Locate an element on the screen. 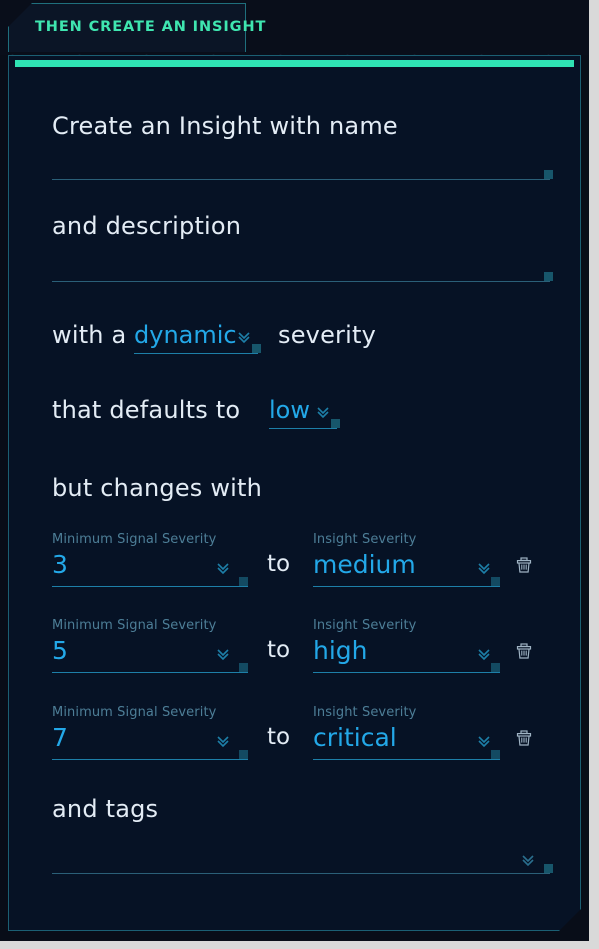 The width and height of the screenshot is (599, 949). description-prompt: and description is located at coordinates (147, 226).